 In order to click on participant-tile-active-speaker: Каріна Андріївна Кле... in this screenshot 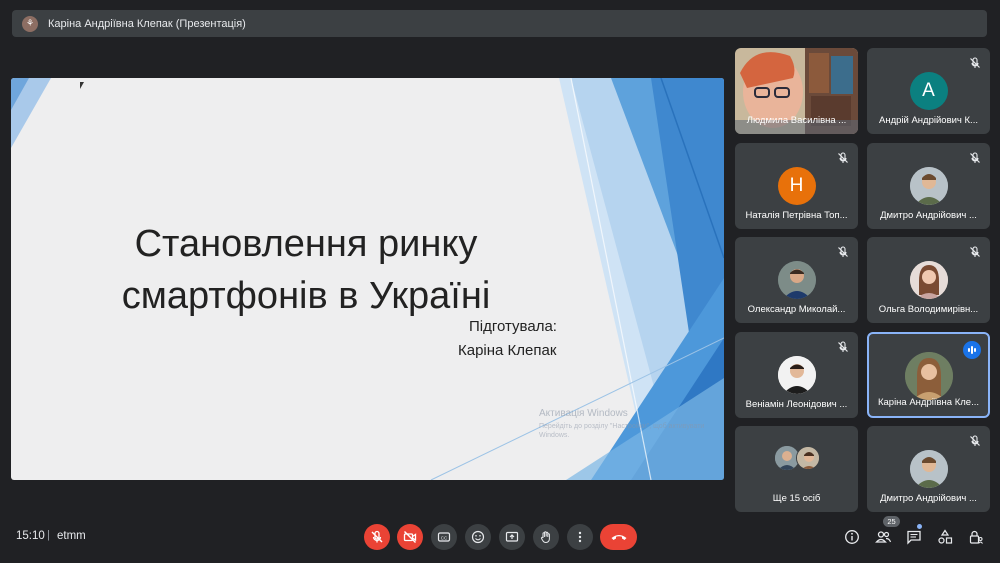, I will do `click(928, 375)`.